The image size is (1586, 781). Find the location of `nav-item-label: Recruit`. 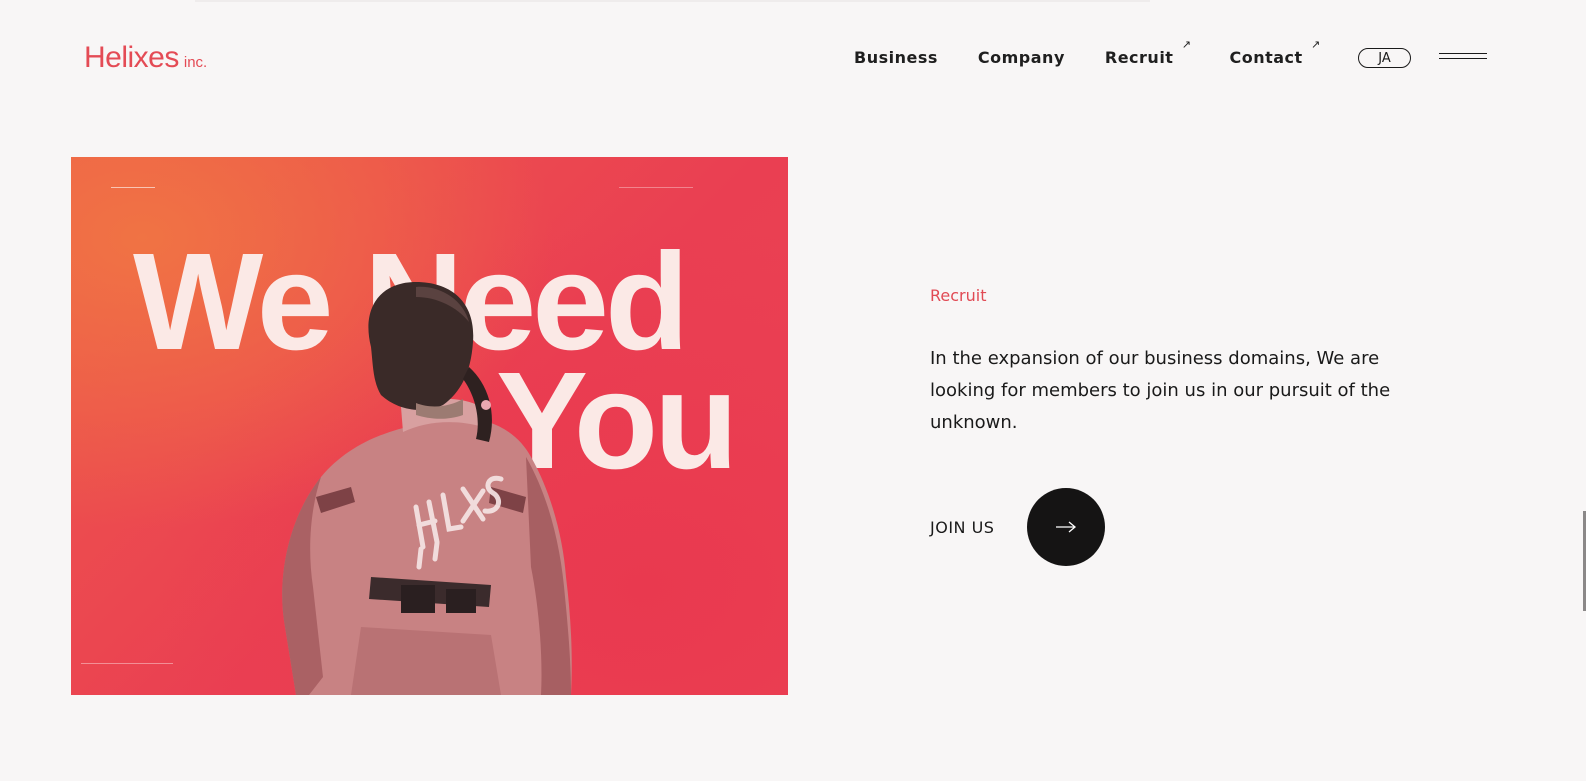

nav-item-label: Recruit is located at coordinates (1139, 57).